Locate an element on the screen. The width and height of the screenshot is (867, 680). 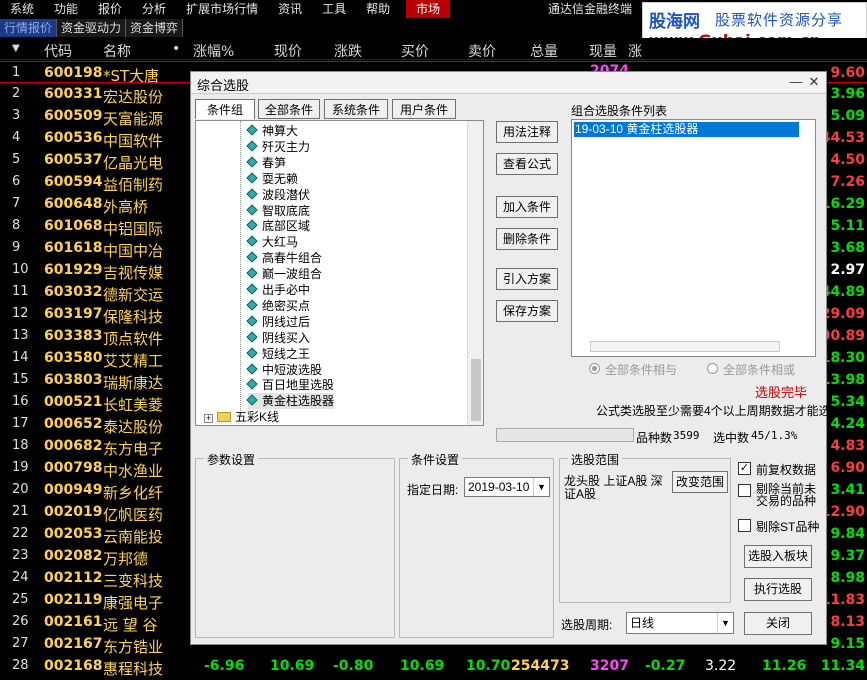
list-hscrollbar is located at coordinates (685, 346).